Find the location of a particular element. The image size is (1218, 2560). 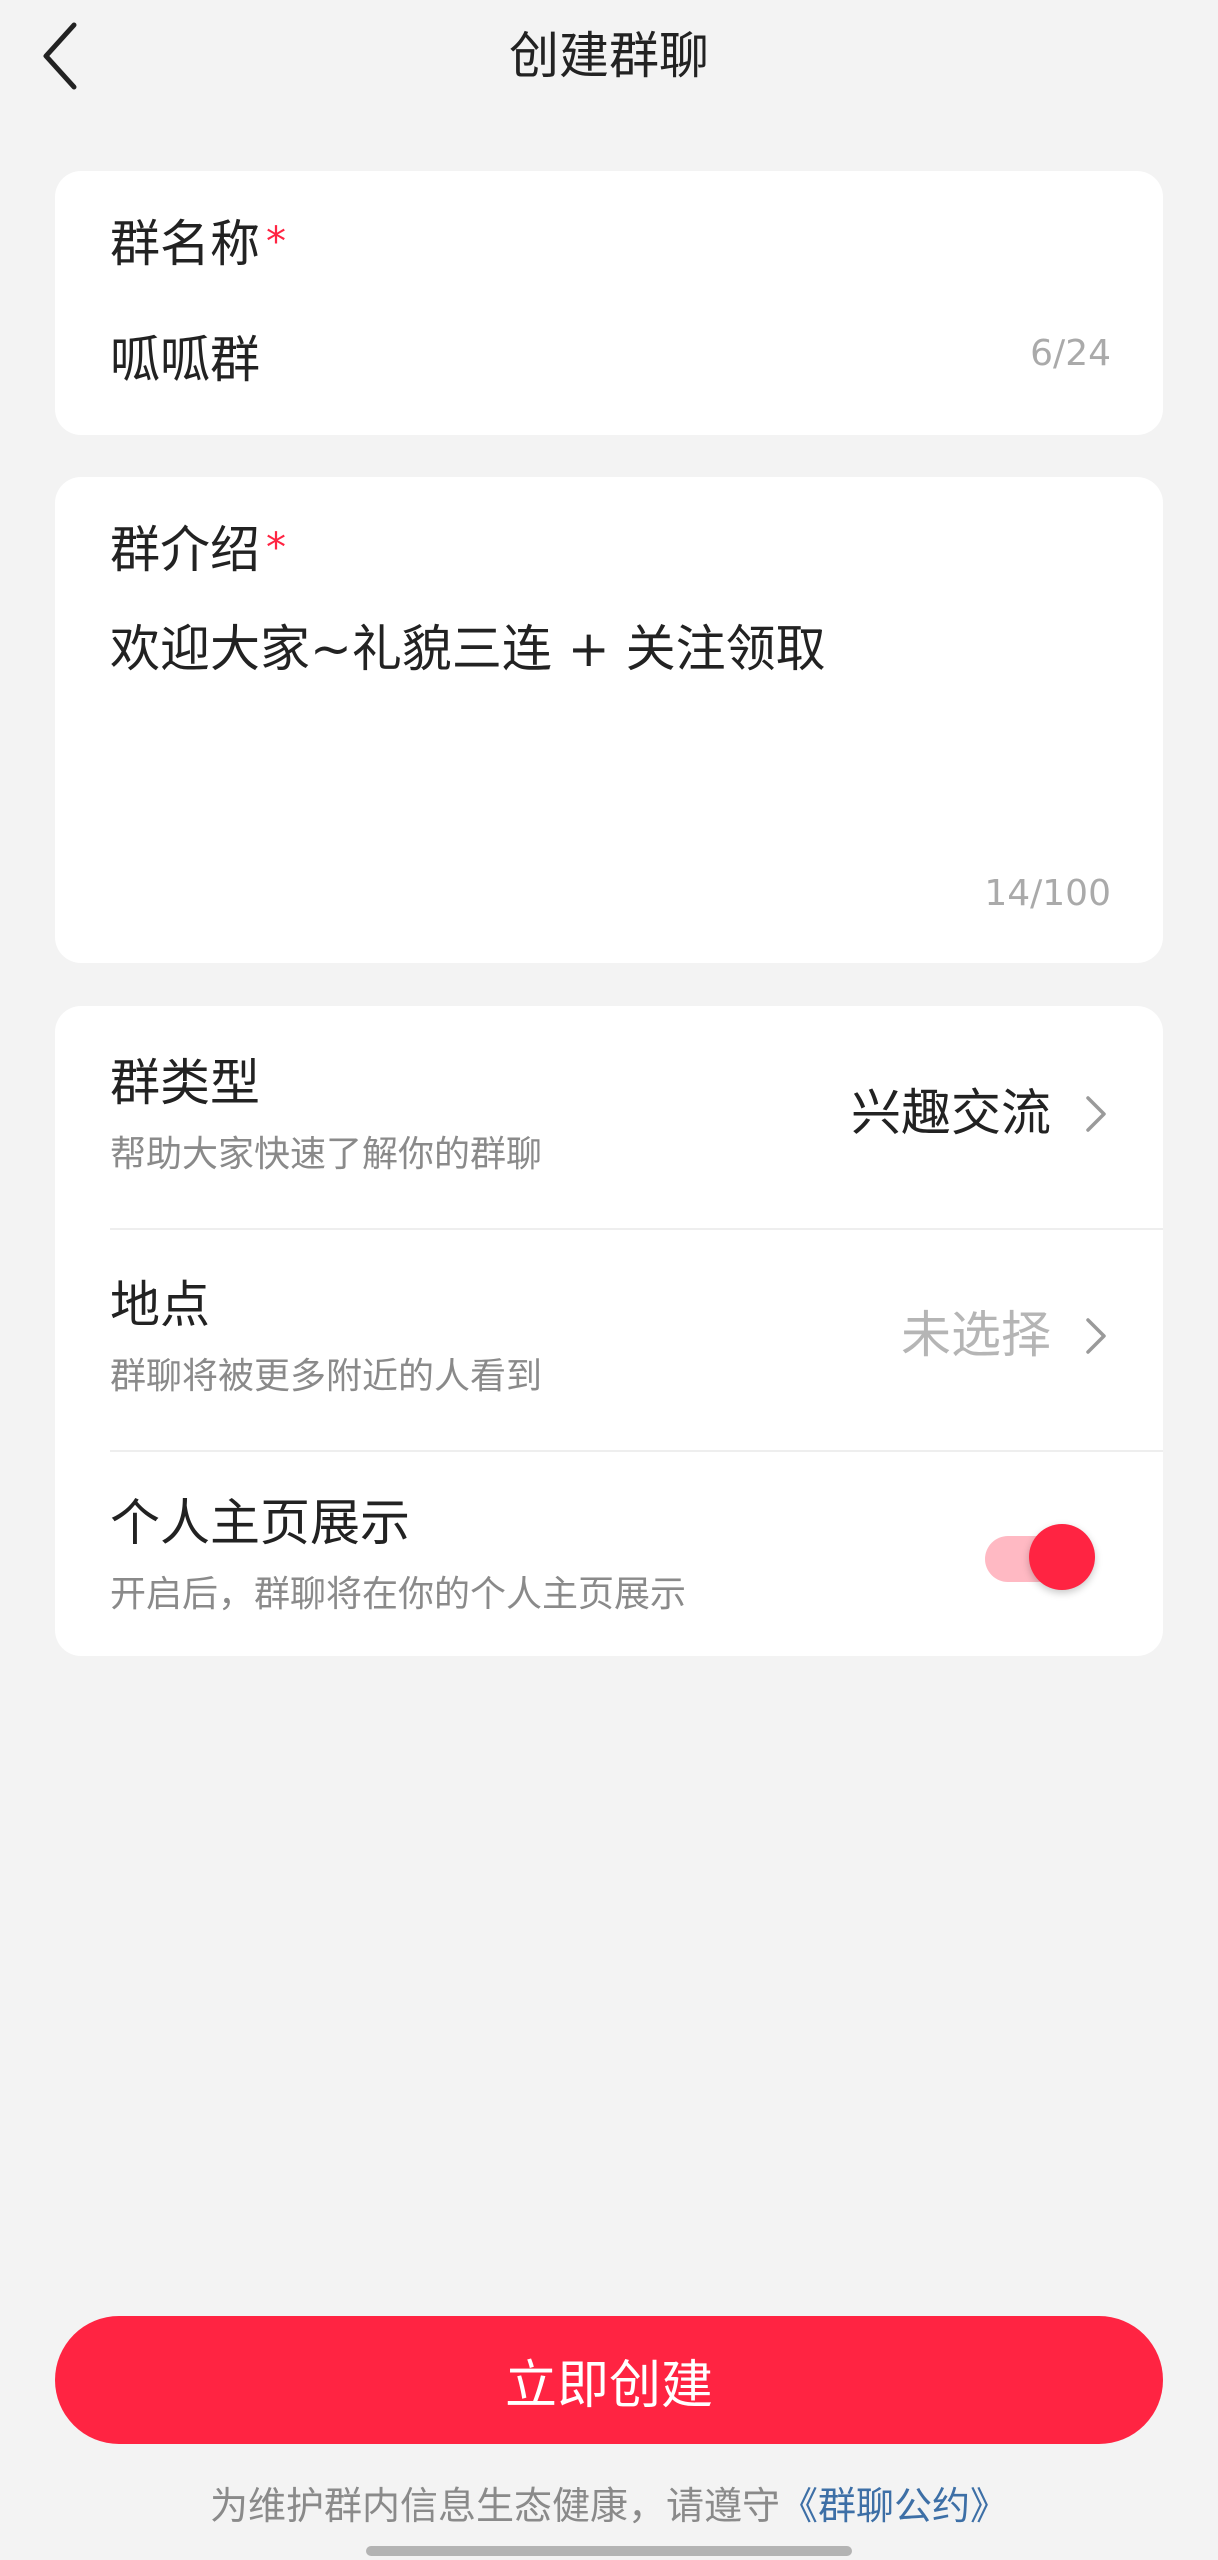

group-name-input is located at coordinates (540, 356).